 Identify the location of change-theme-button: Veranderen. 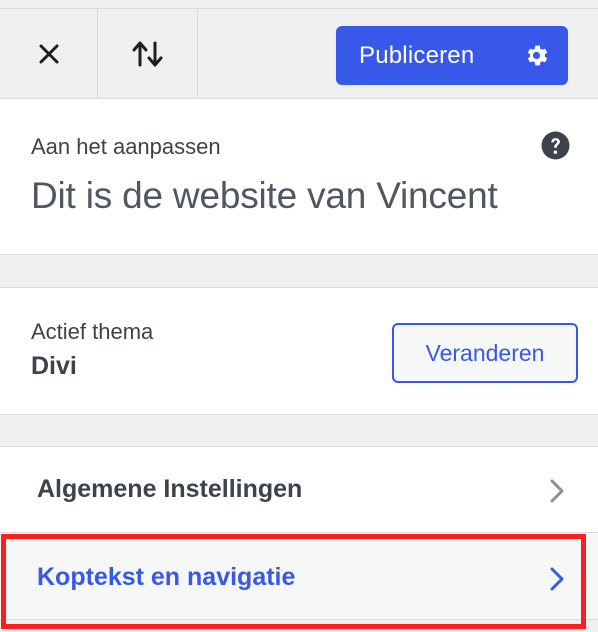
(485, 353).